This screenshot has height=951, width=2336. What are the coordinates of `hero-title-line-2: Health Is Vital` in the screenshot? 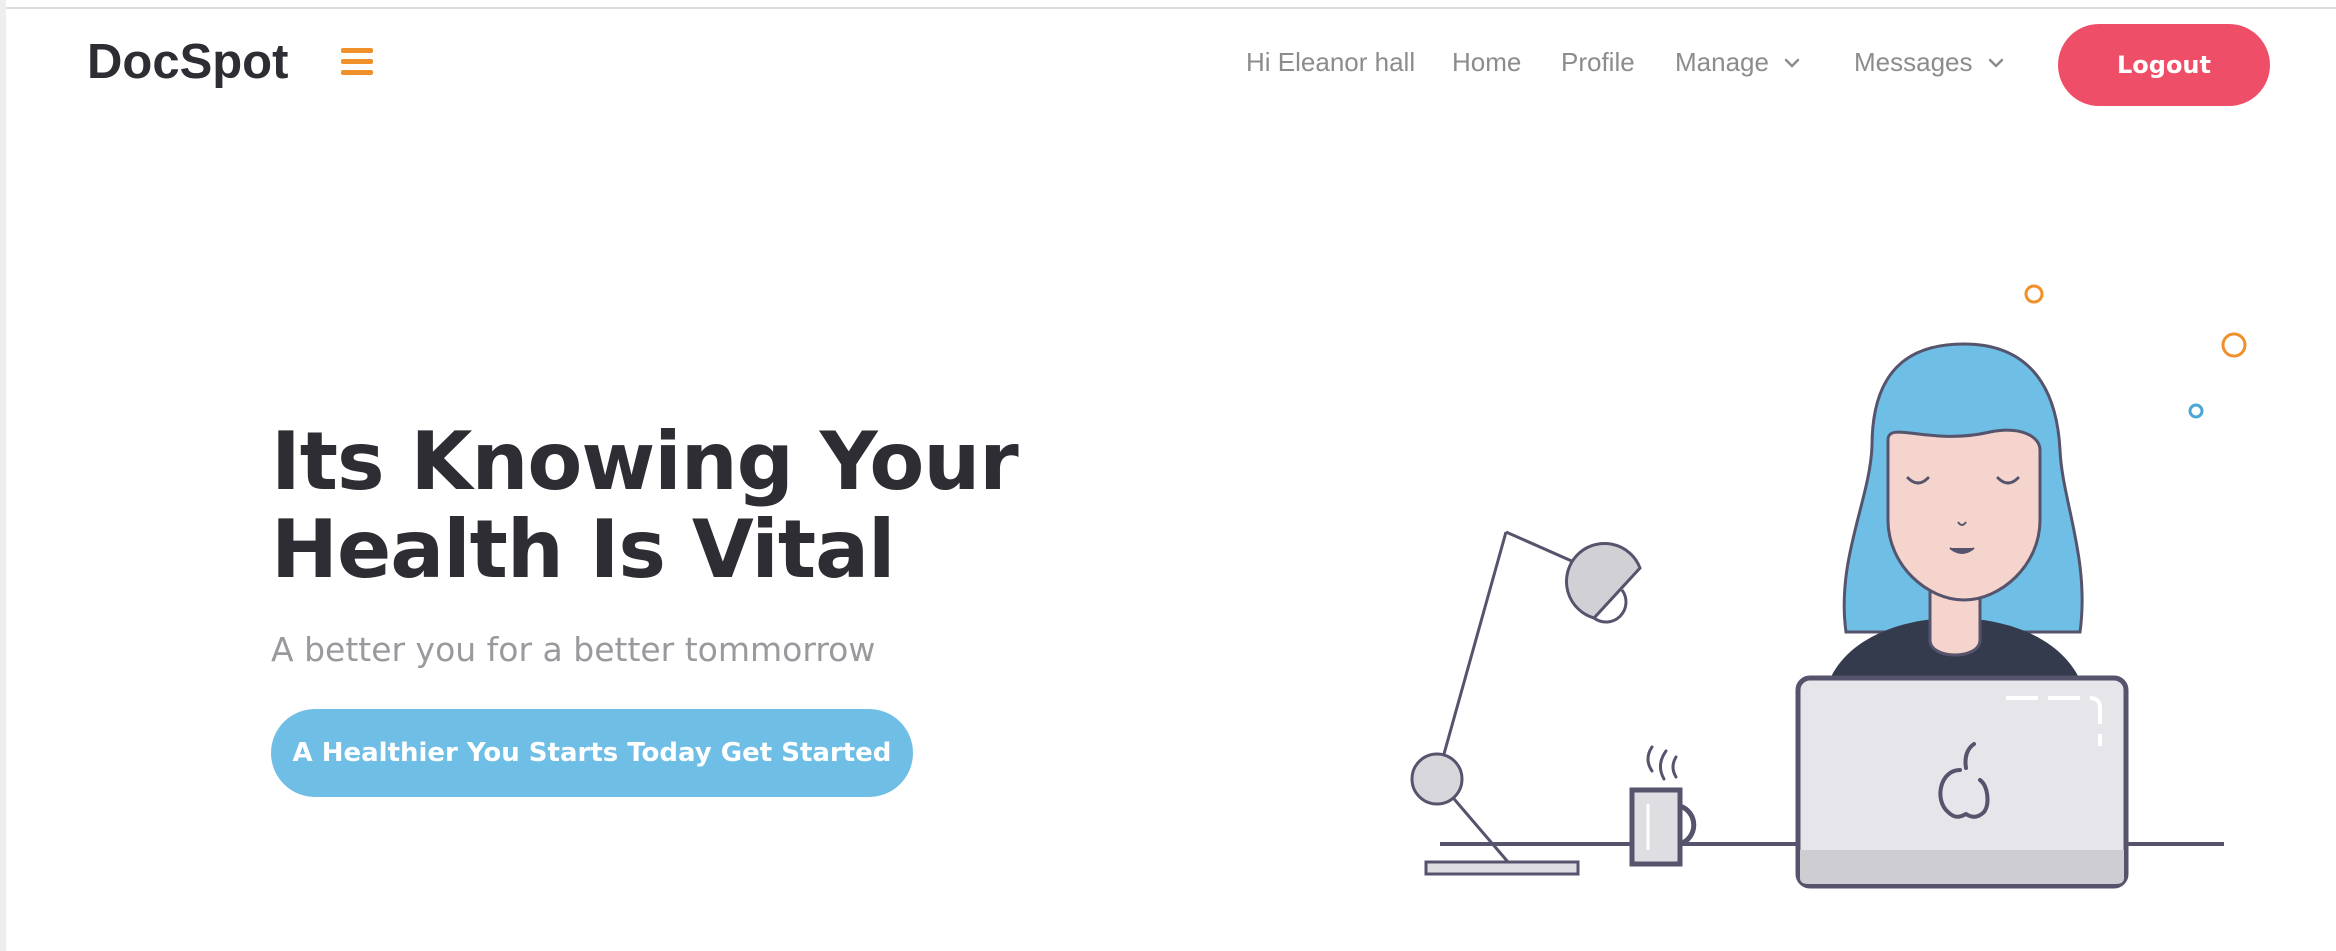 It's located at (583, 549).